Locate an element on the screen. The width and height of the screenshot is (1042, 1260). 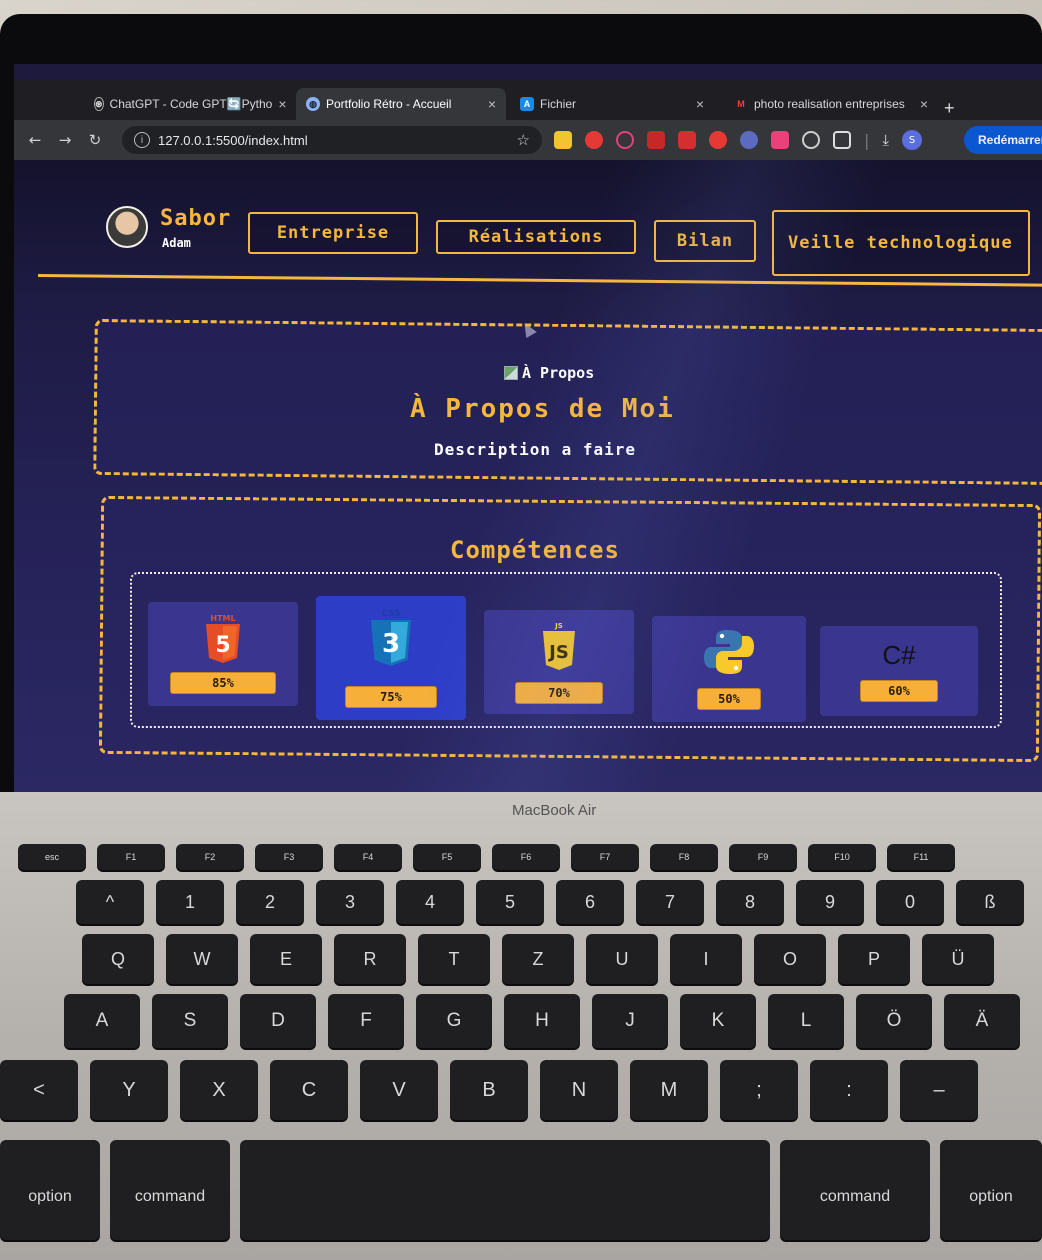
bookmark-star-icon: ☆ is located at coordinates (523, 140).